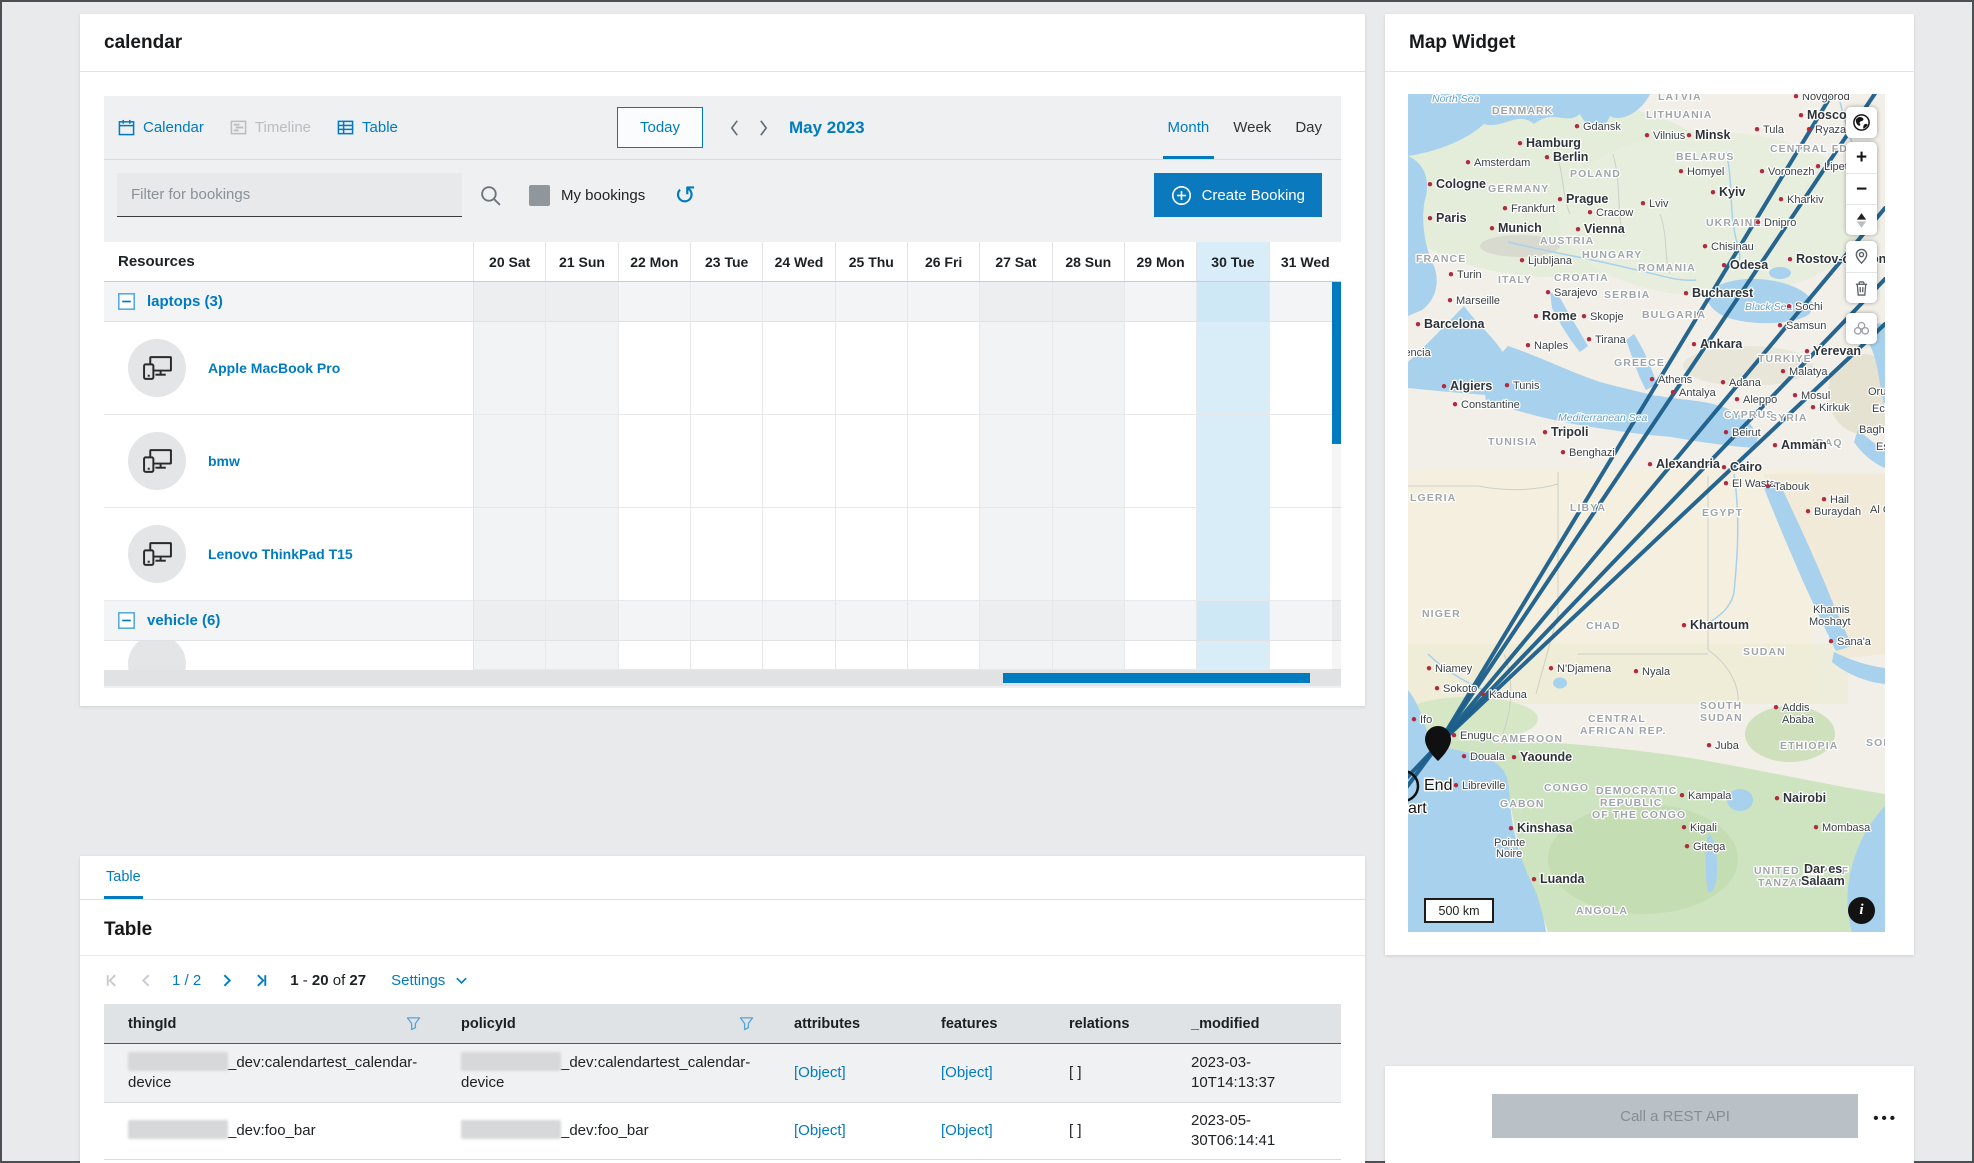 The width and height of the screenshot is (1974, 1163). Describe the element at coordinates (270, 127) in the screenshot. I see `view-timeline-button: Timeline` at that location.